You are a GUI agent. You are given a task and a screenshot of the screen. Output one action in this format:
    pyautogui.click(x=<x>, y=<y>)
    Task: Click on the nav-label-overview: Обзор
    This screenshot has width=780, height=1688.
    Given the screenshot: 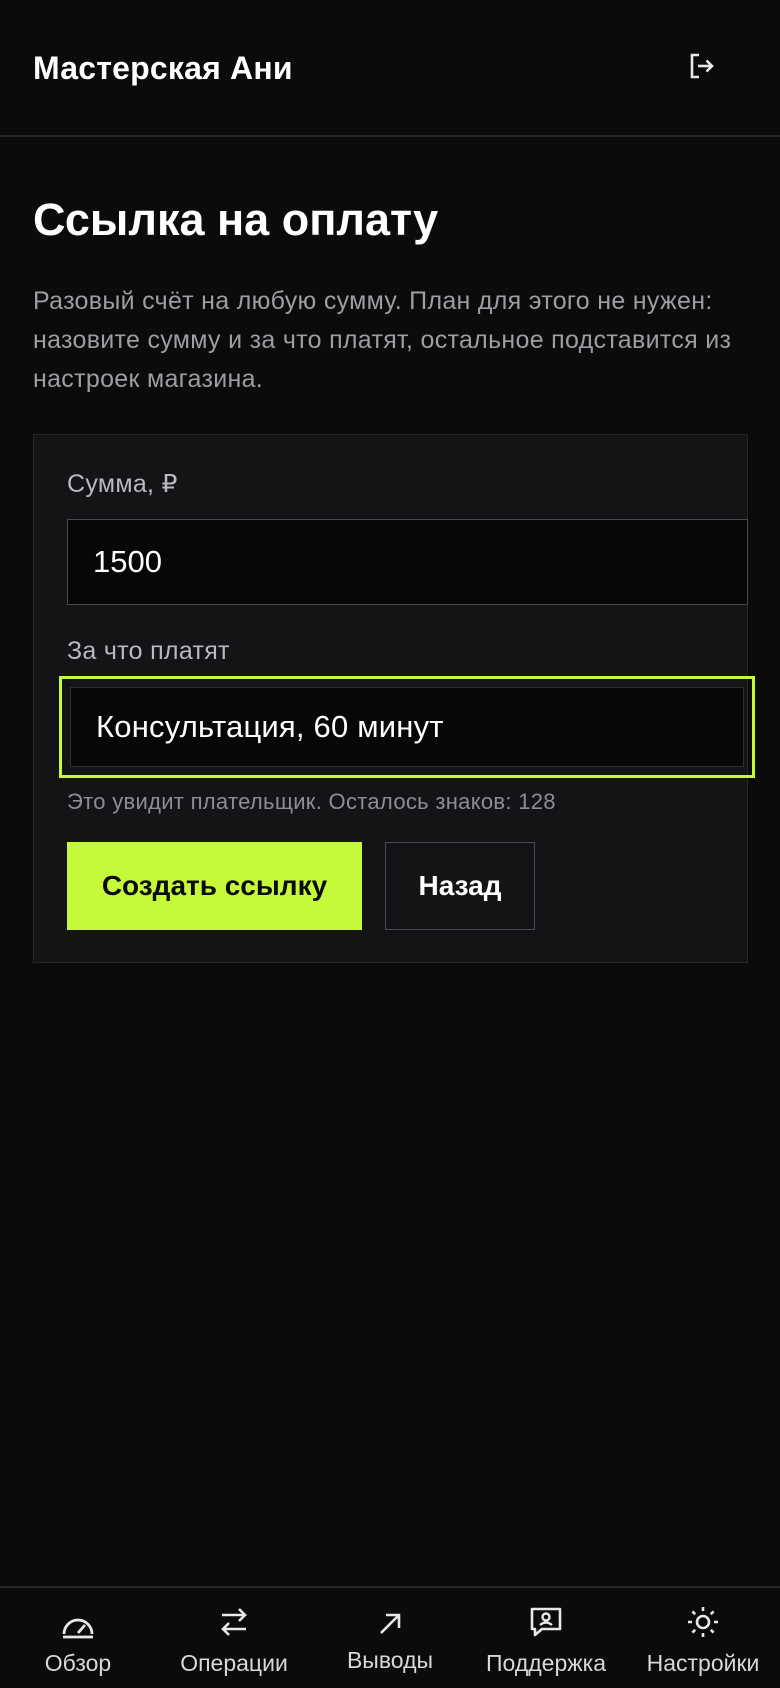 What is the action you would take?
    pyautogui.click(x=78, y=1663)
    